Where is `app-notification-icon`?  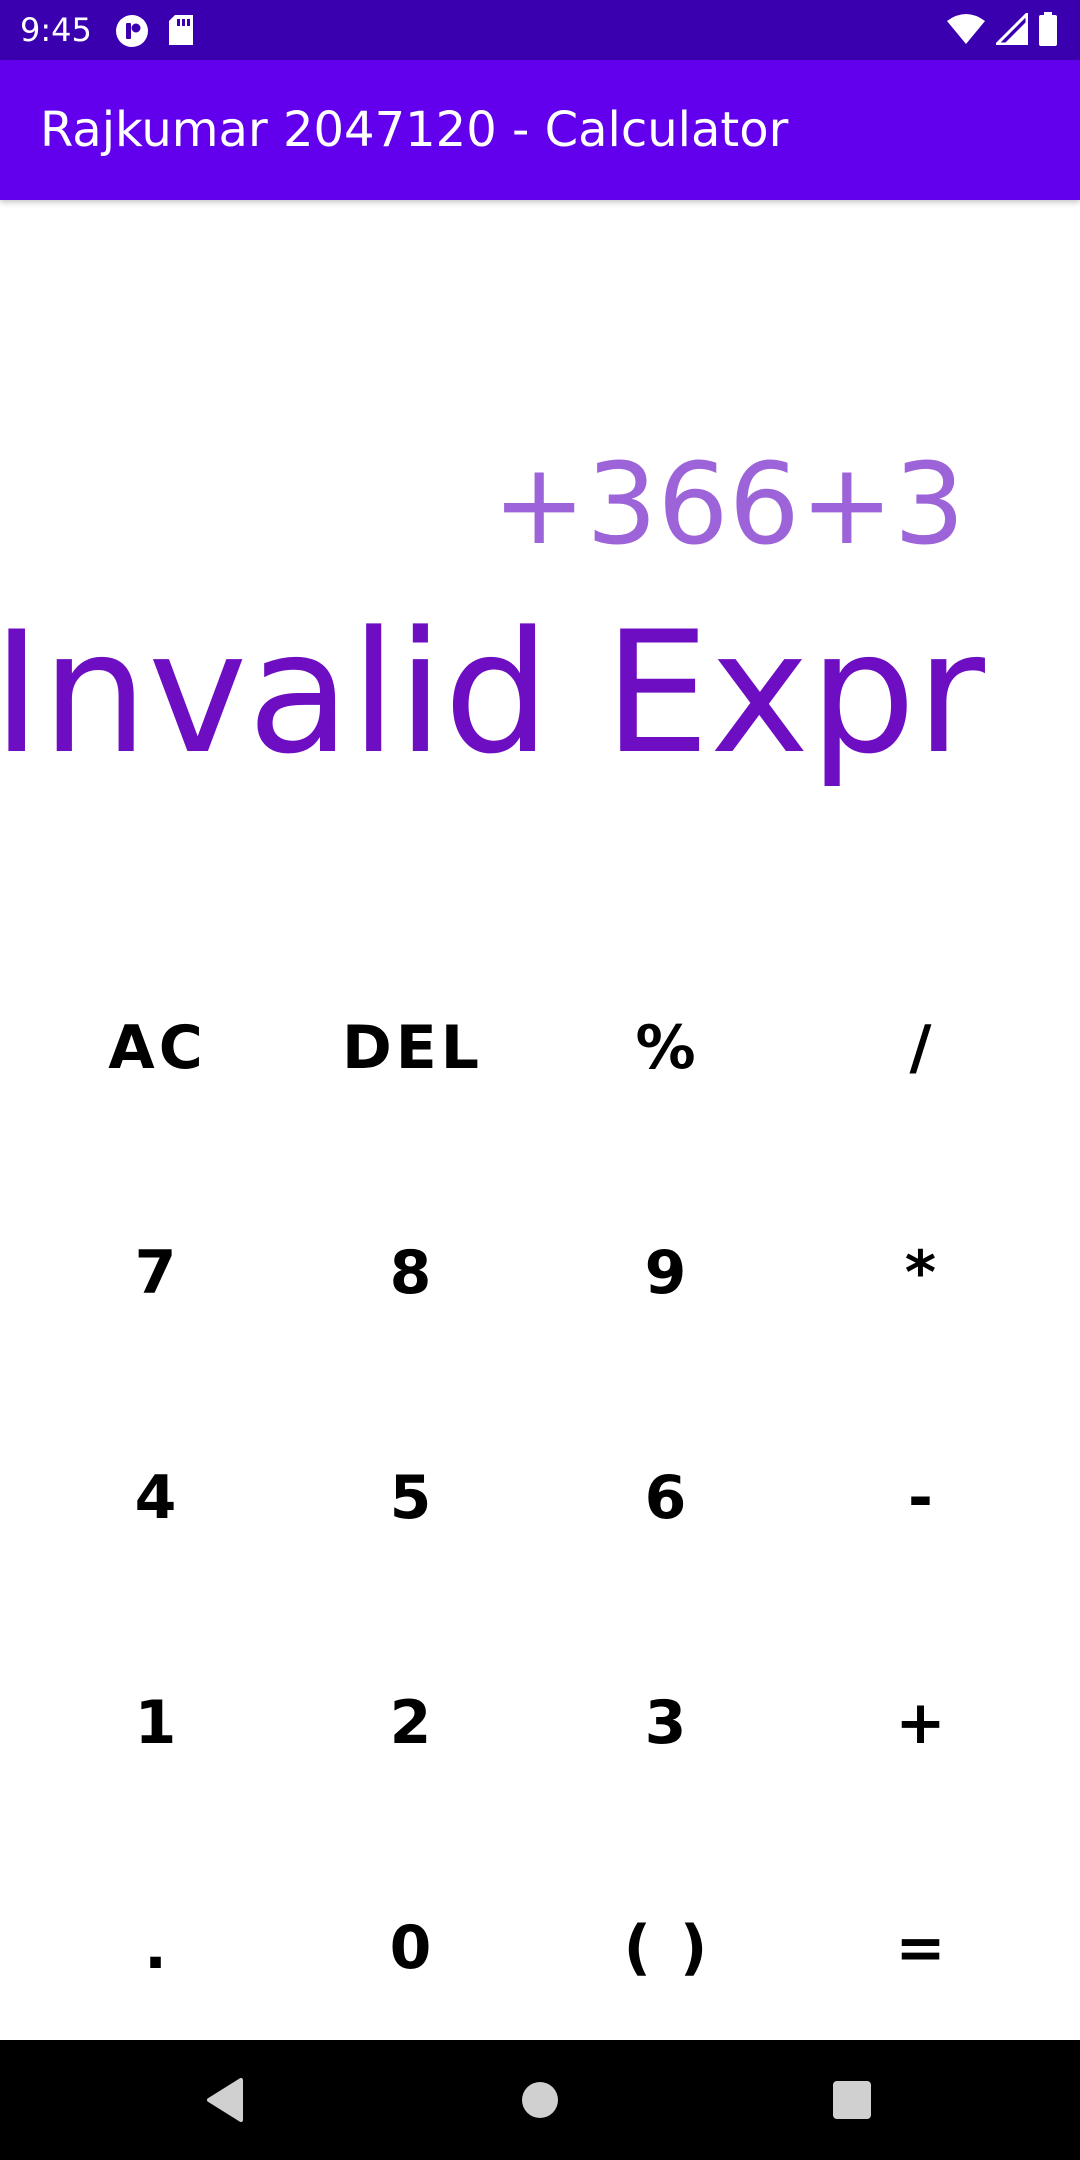 app-notification-icon is located at coordinates (132, 31).